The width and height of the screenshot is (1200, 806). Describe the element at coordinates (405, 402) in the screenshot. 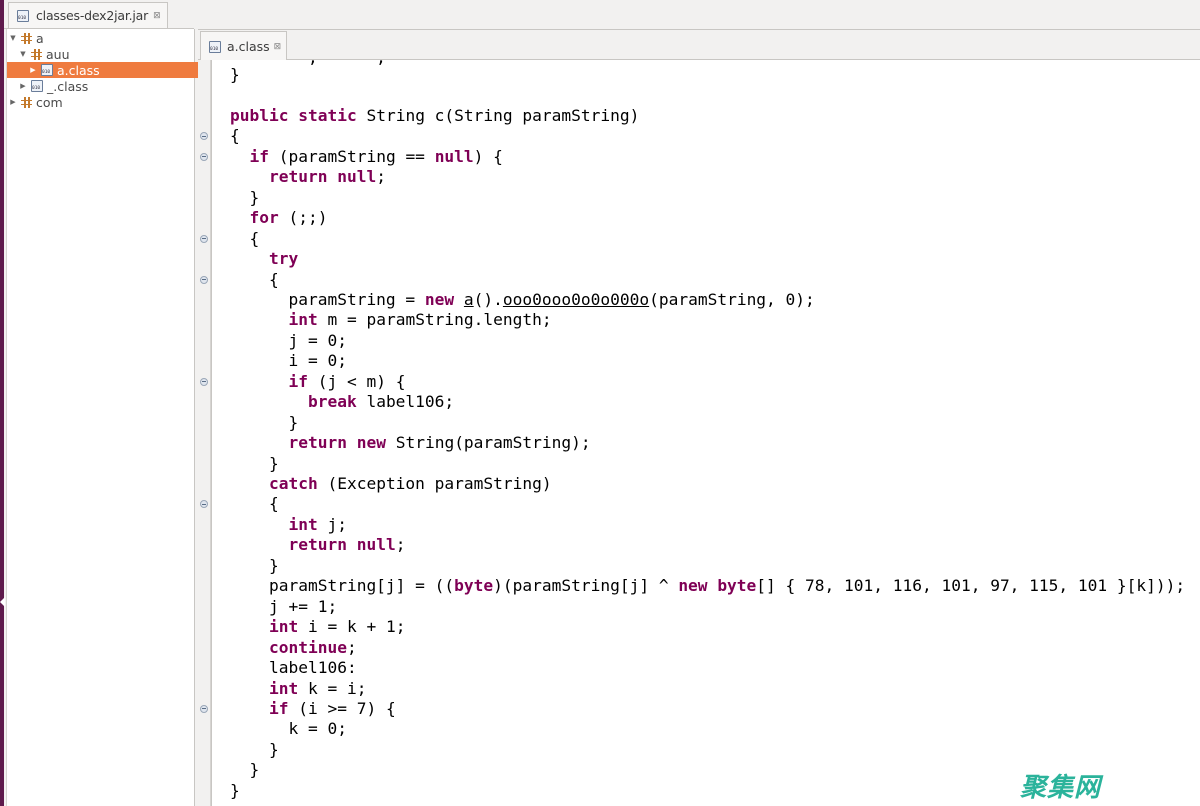

I see `code-text: label106;` at that location.